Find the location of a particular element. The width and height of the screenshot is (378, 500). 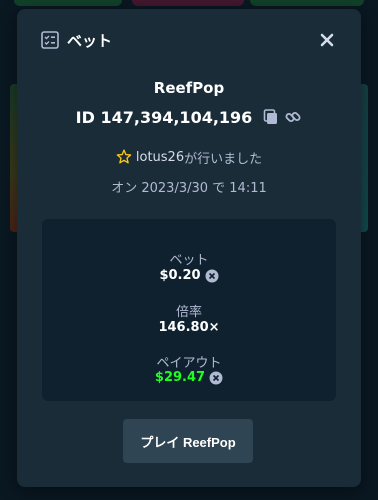

game-name: ReefPop is located at coordinates (189, 88).